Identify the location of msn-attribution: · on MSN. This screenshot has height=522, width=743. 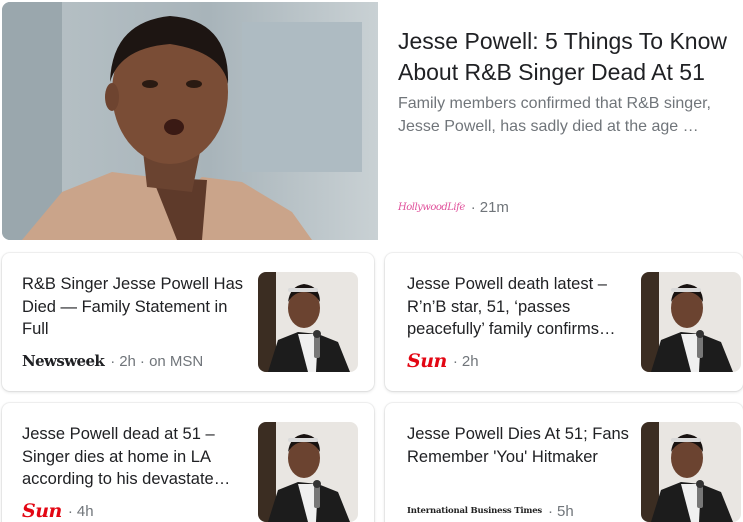
(171, 361).